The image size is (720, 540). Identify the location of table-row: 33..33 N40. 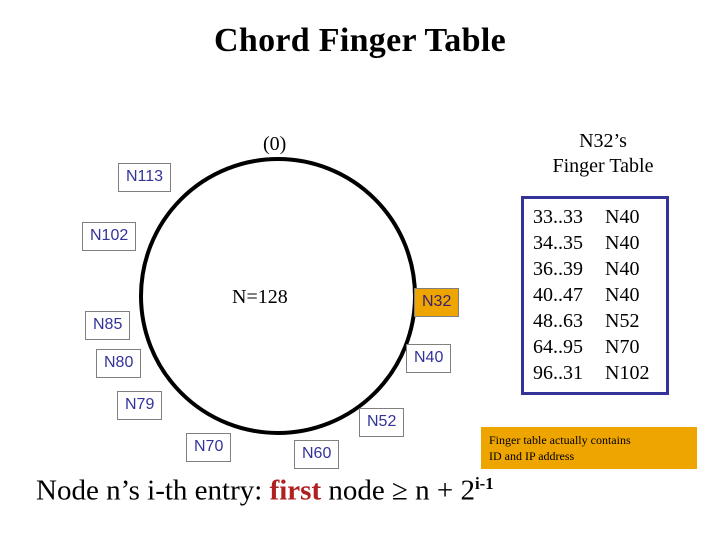
(595, 217).